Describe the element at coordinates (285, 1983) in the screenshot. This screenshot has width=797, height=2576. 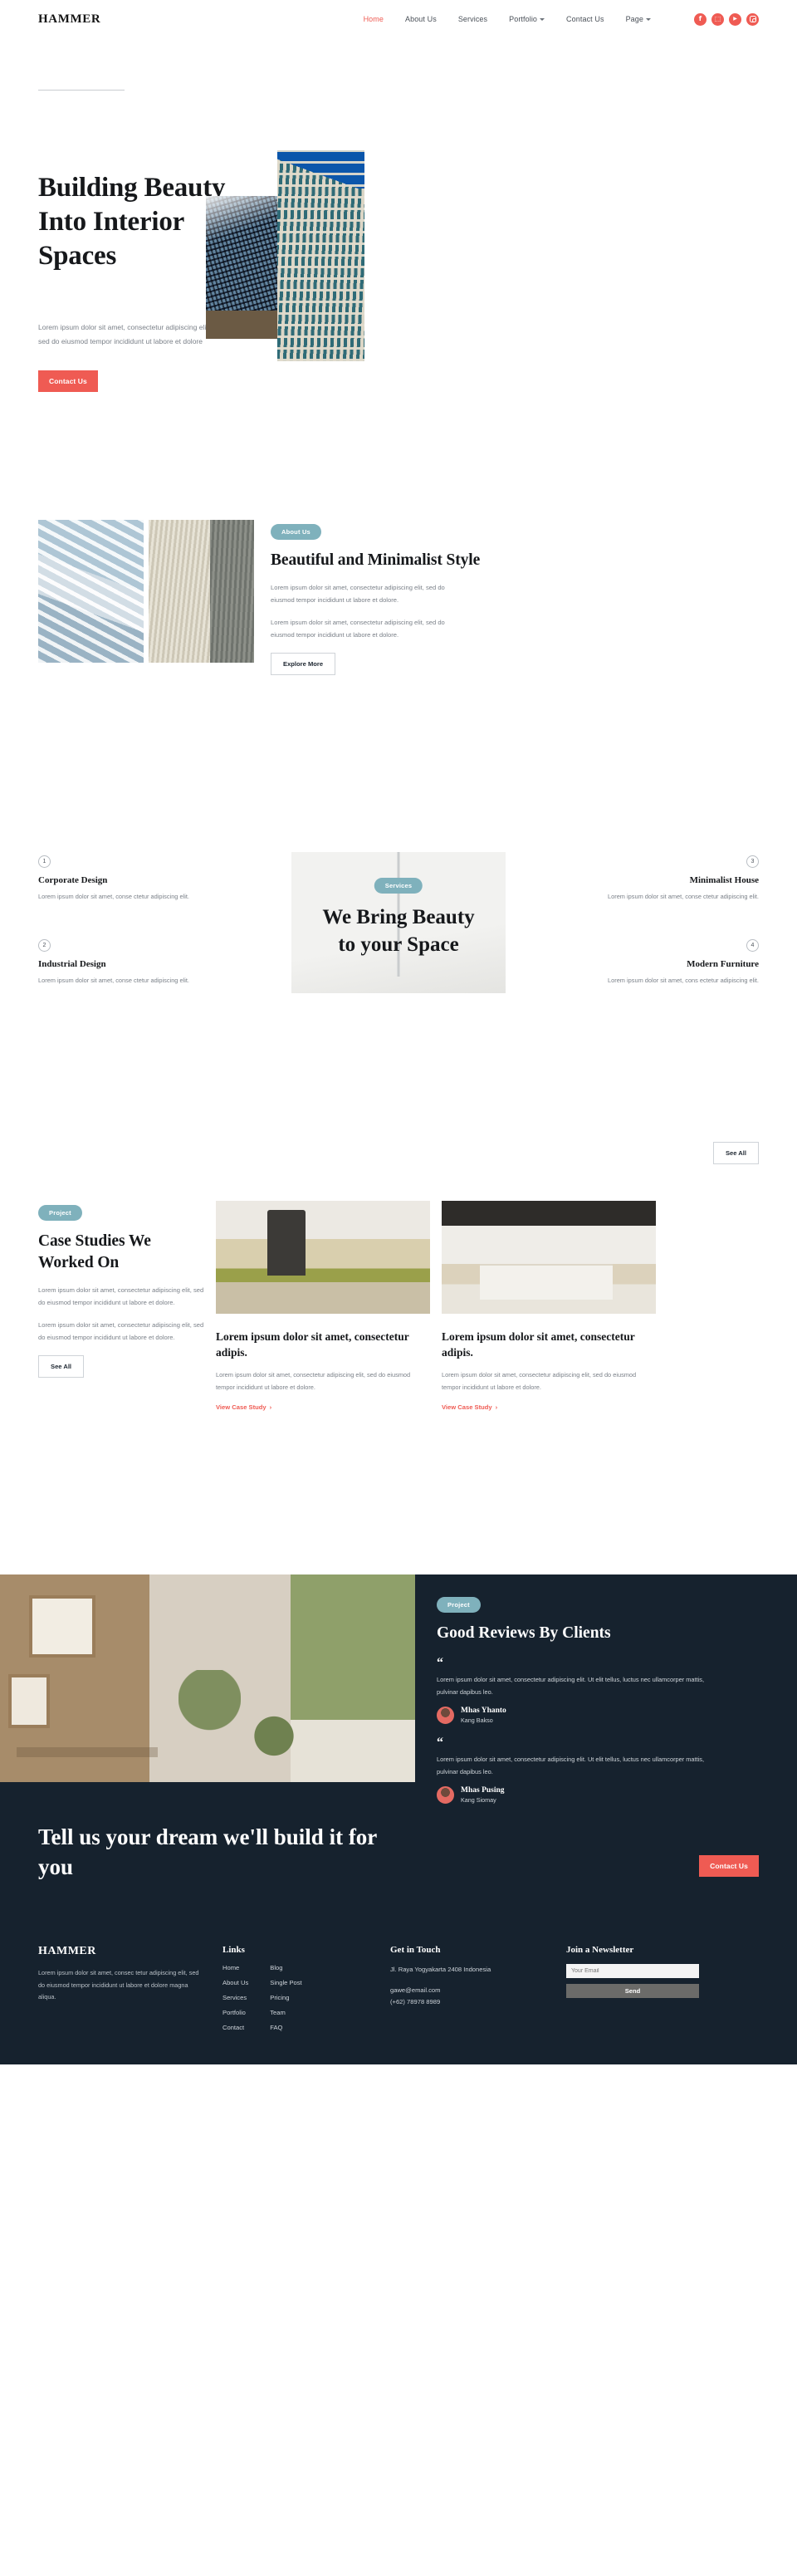
I see `footer-link-single-post: Single Post` at that location.